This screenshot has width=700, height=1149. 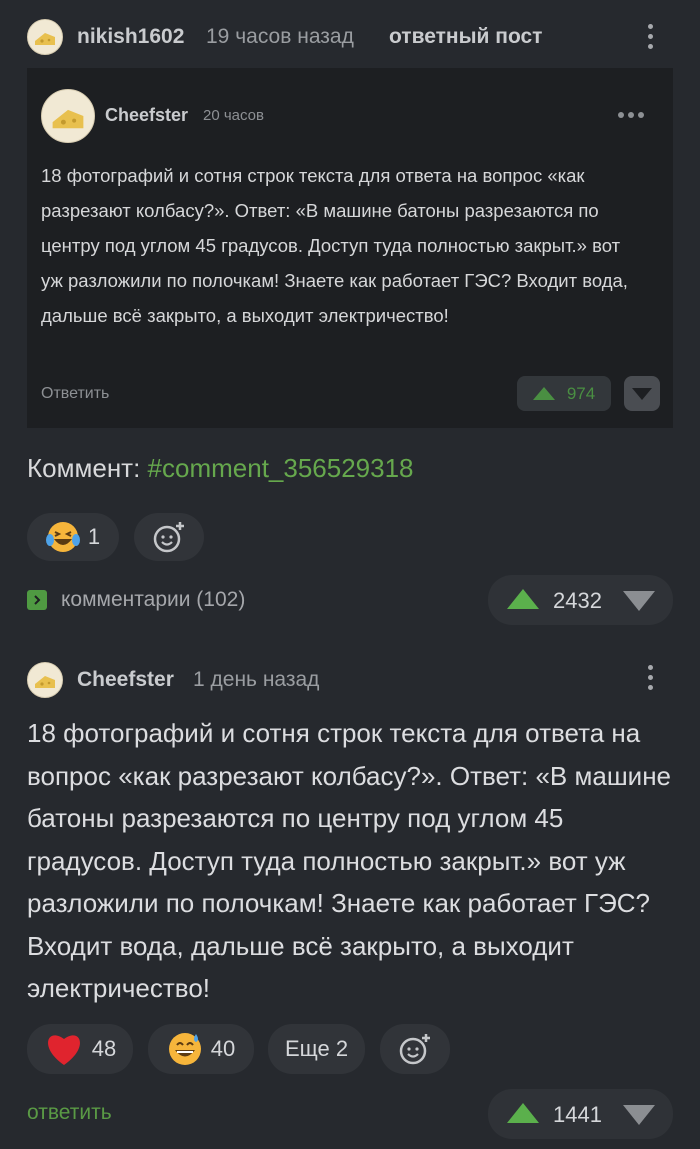 I want to click on reaction-heart: 48, so click(x=80, y=1049).